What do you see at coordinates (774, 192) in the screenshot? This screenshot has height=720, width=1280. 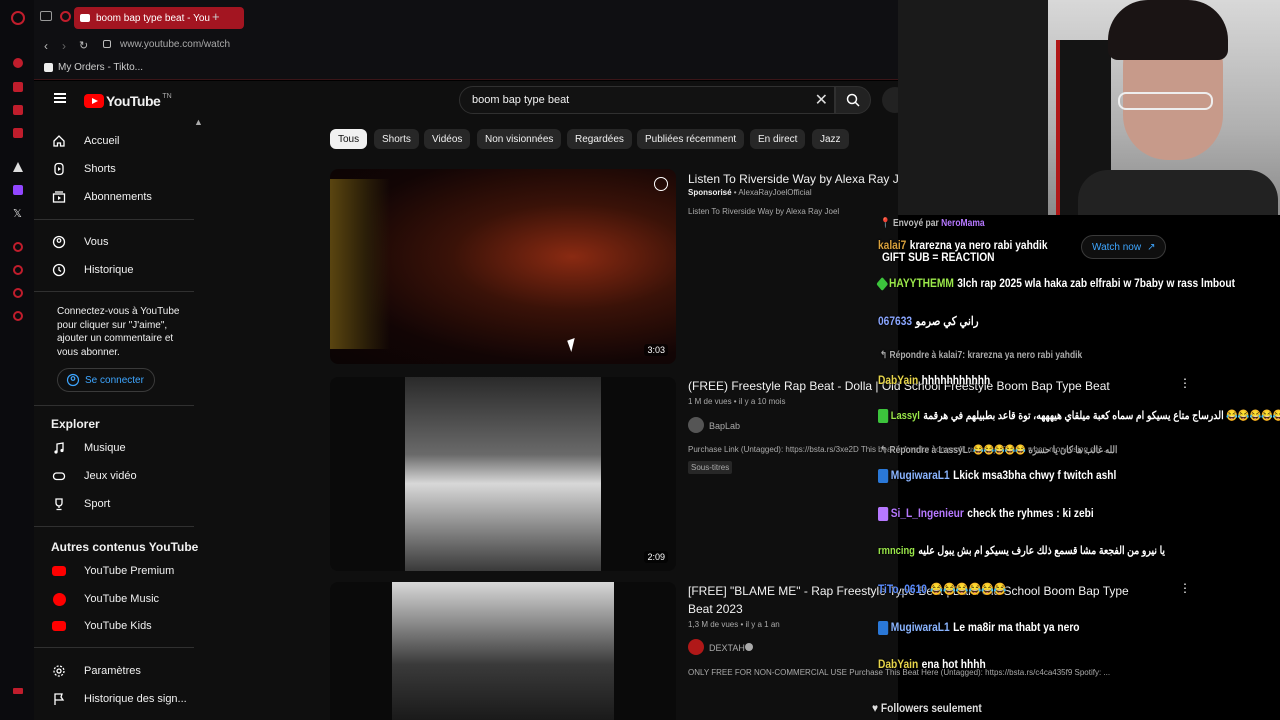 I see `channel-name: AlexaRayJoelOfficial` at bounding box center [774, 192].